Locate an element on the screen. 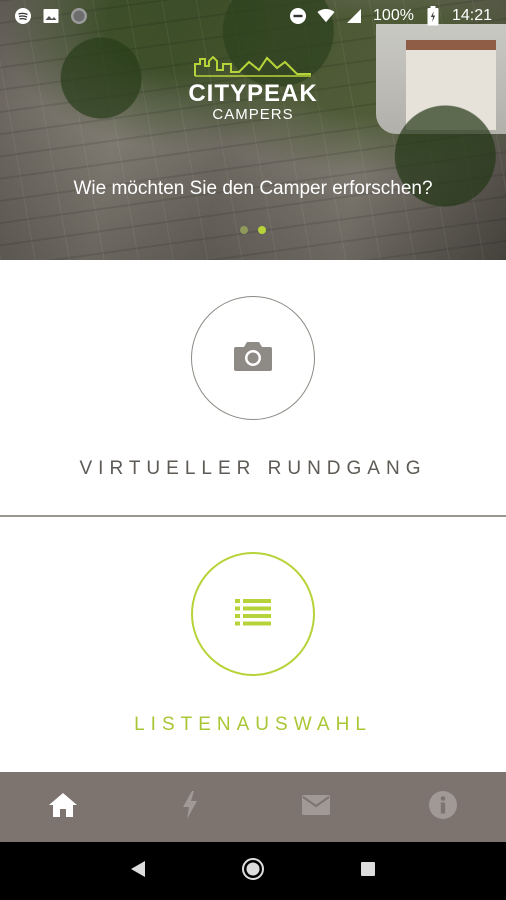  nav-mail is located at coordinates (316, 807).